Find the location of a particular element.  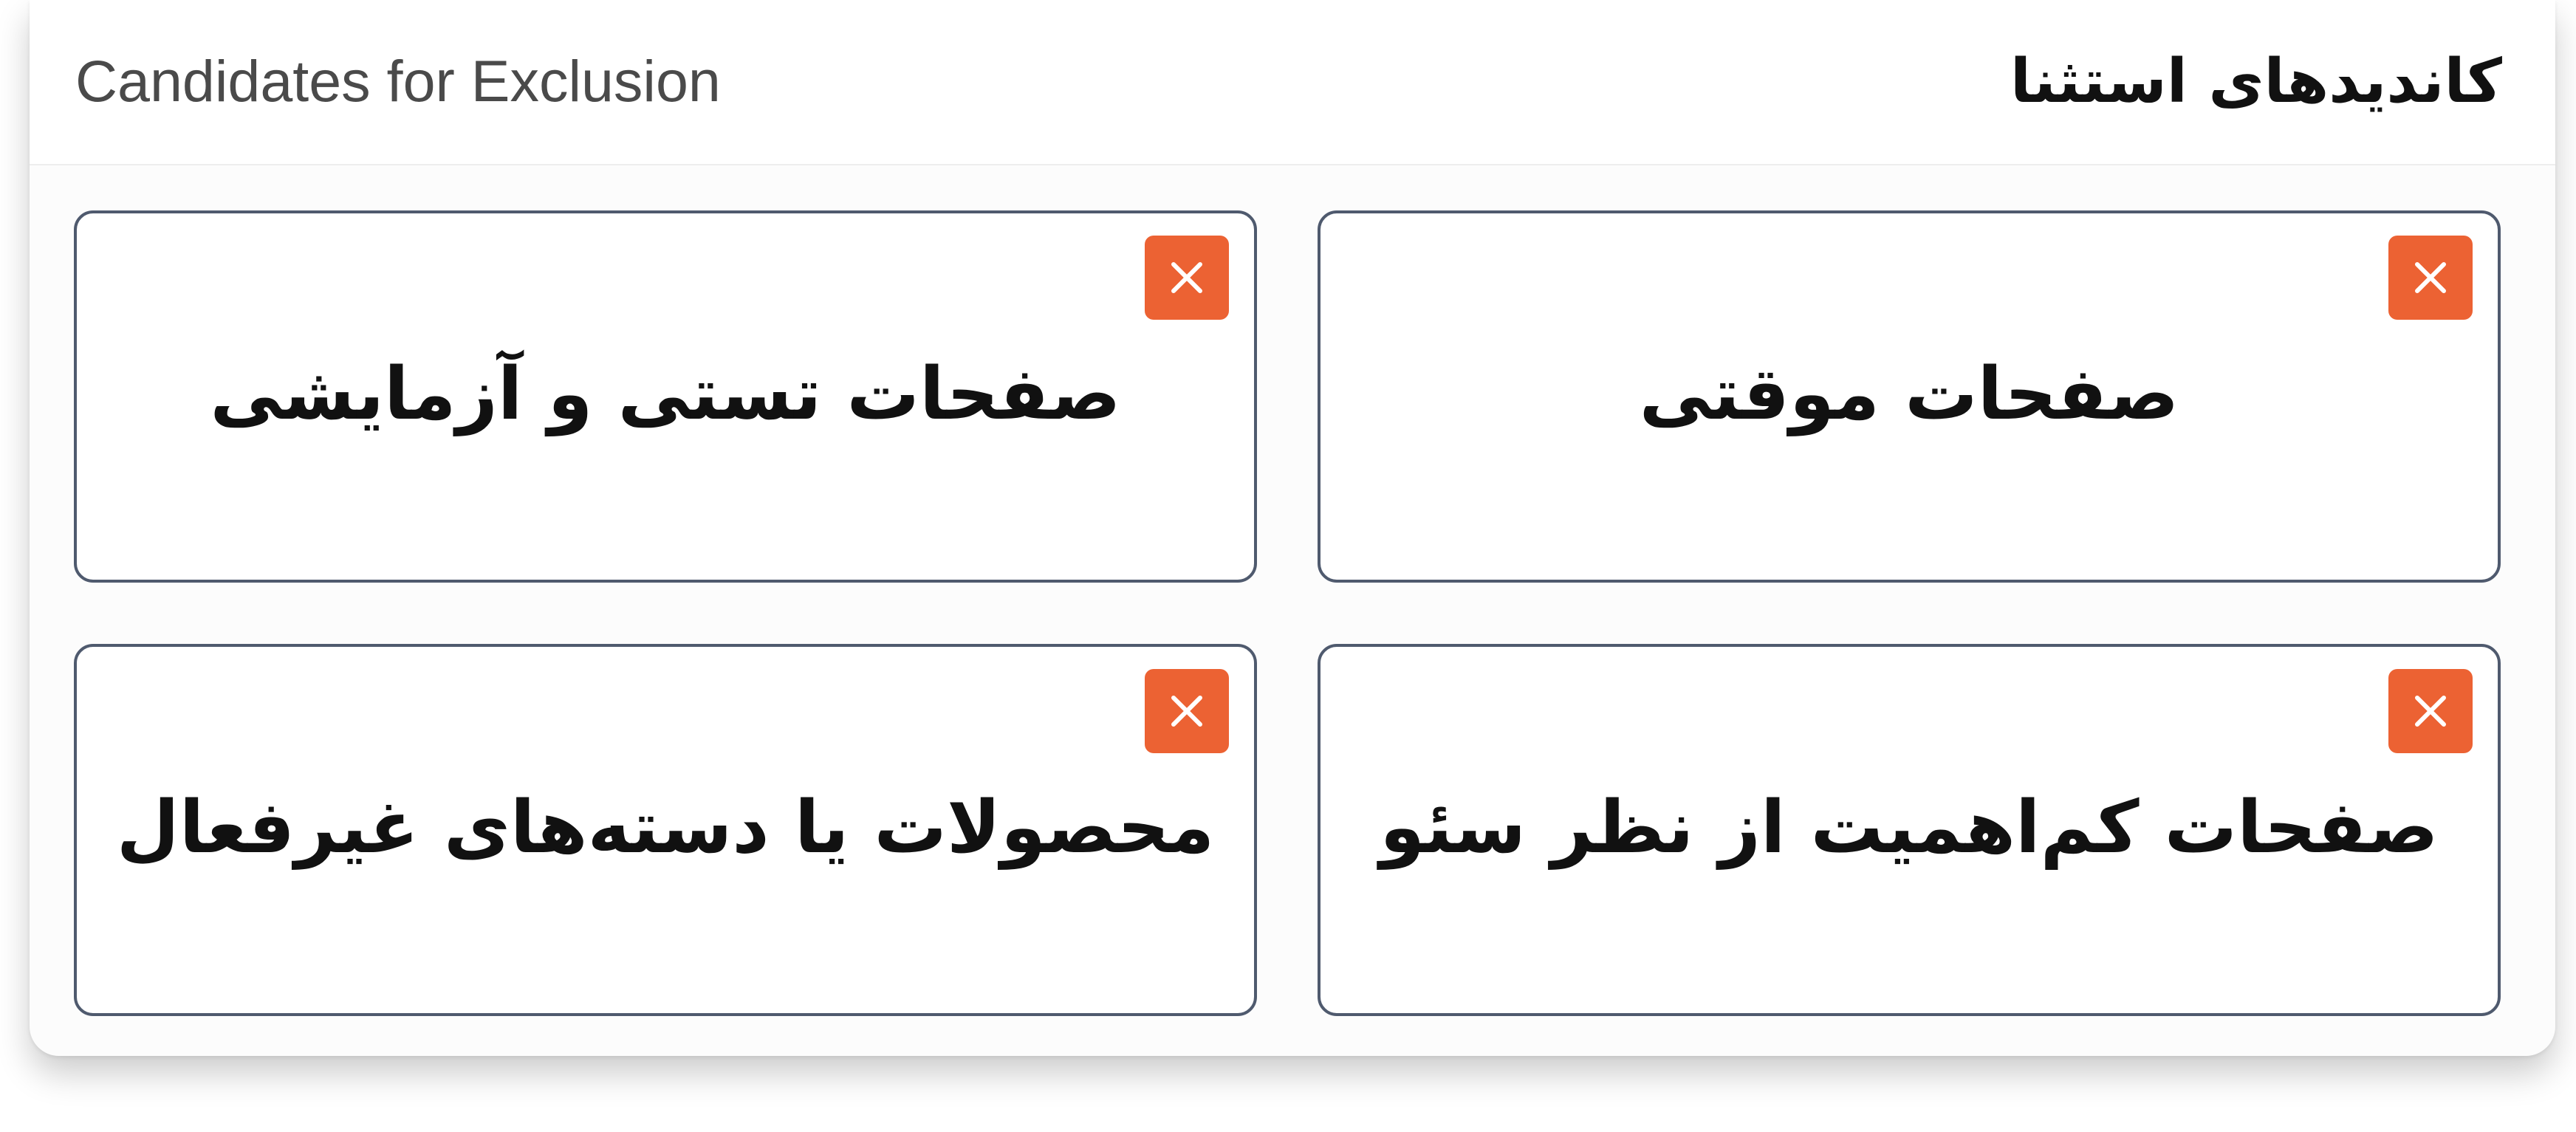

card-label: صفحات کم‌اهمیت از نظر سئو is located at coordinates (1909, 828).